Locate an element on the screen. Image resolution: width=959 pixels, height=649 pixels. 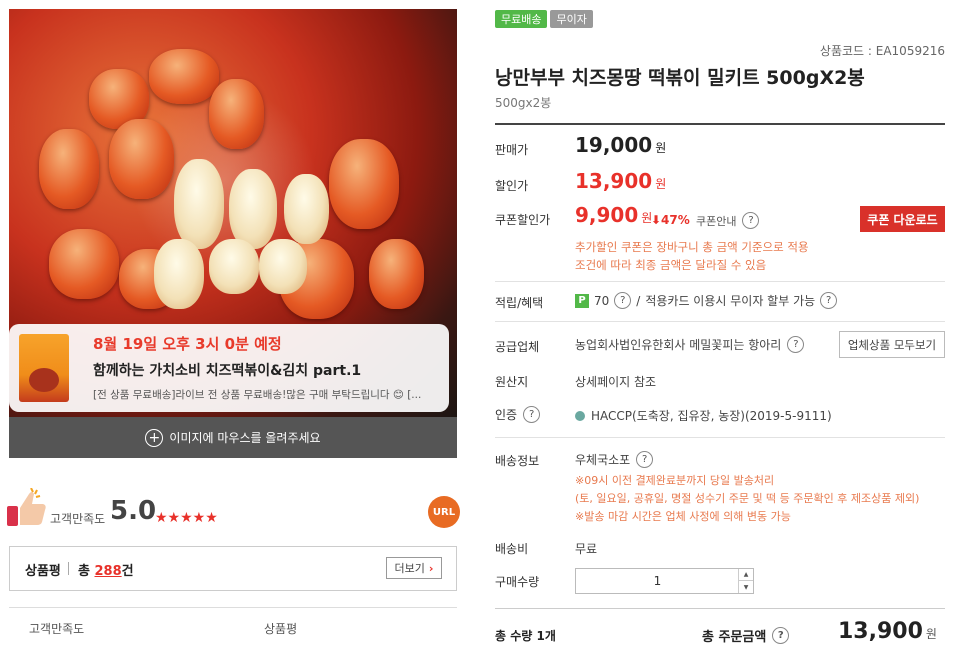
discount-price-currency: 원 is located at coordinates (661, 184).